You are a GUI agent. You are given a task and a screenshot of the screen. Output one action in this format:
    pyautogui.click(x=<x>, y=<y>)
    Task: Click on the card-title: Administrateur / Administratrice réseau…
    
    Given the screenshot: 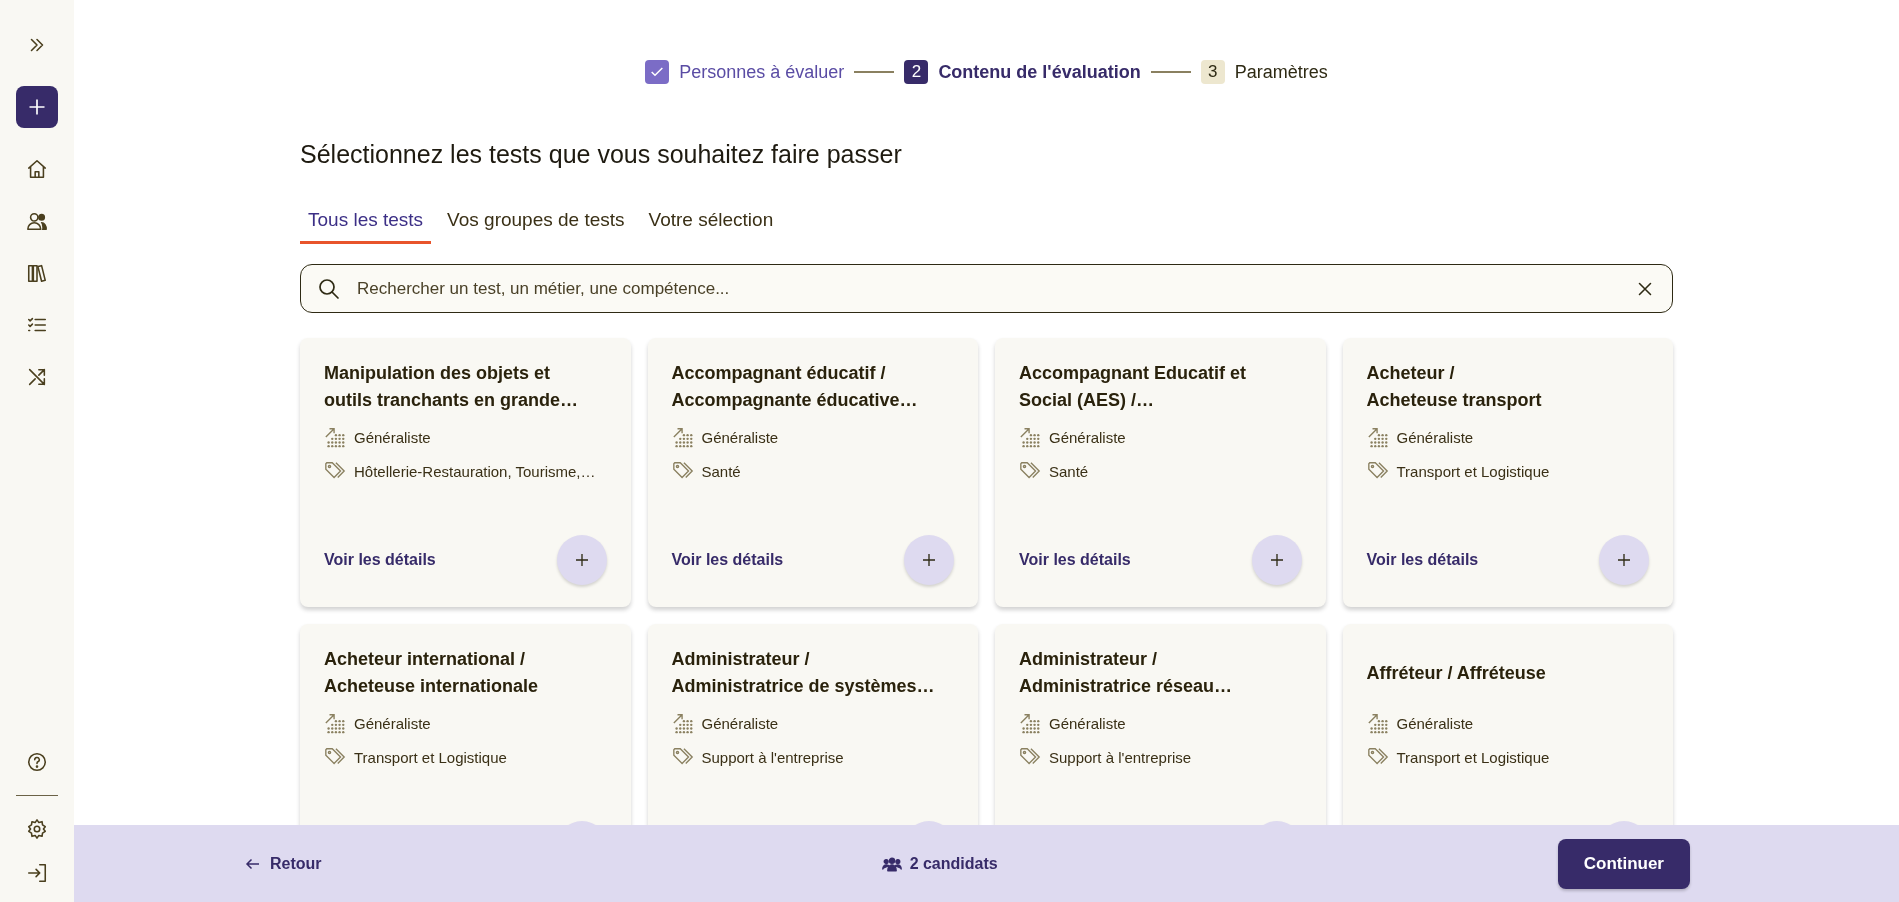 What is the action you would take?
    pyautogui.click(x=1126, y=673)
    